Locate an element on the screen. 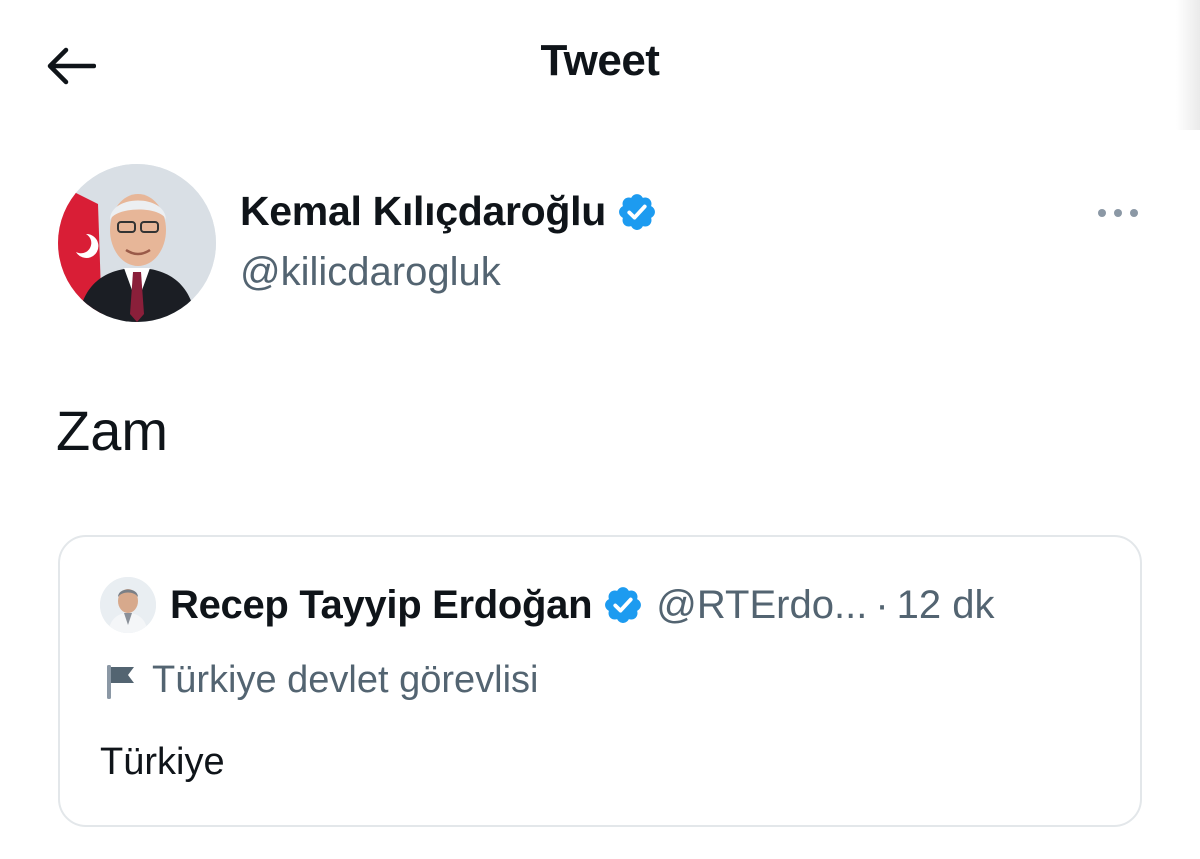  edge-shadow is located at coordinates (1188, 65).